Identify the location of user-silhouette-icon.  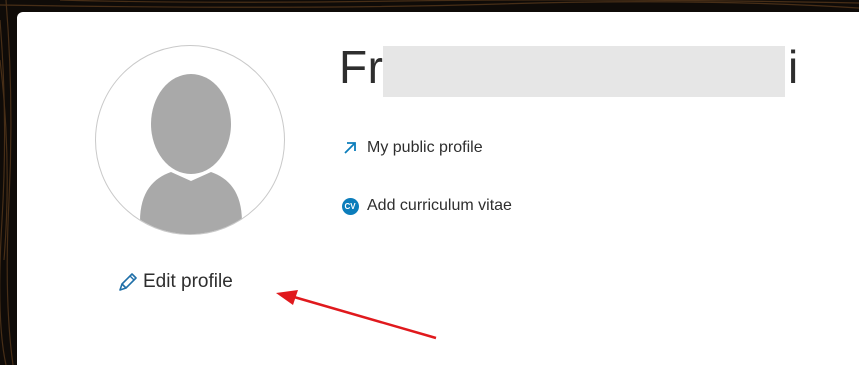
(191, 154).